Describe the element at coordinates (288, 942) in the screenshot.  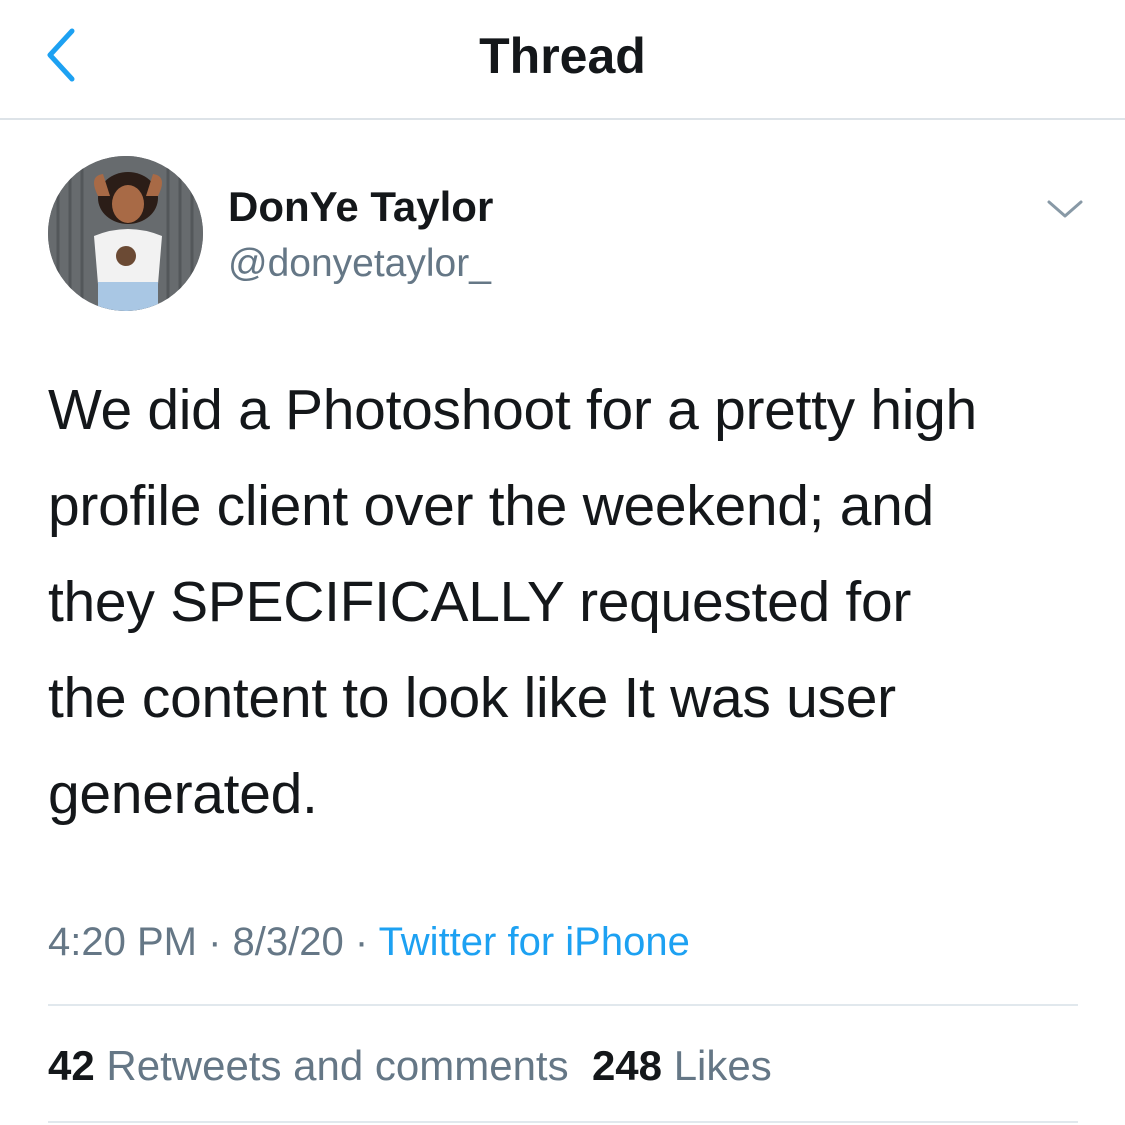
I see `tweet-date: 8/3/20` at that location.